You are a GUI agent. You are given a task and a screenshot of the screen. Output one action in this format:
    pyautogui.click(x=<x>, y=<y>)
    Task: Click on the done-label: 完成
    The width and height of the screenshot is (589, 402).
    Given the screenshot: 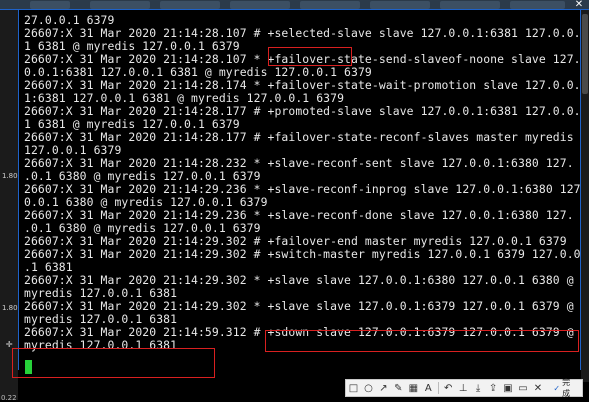 What is the action you would take?
    pyautogui.click(x=566, y=388)
    